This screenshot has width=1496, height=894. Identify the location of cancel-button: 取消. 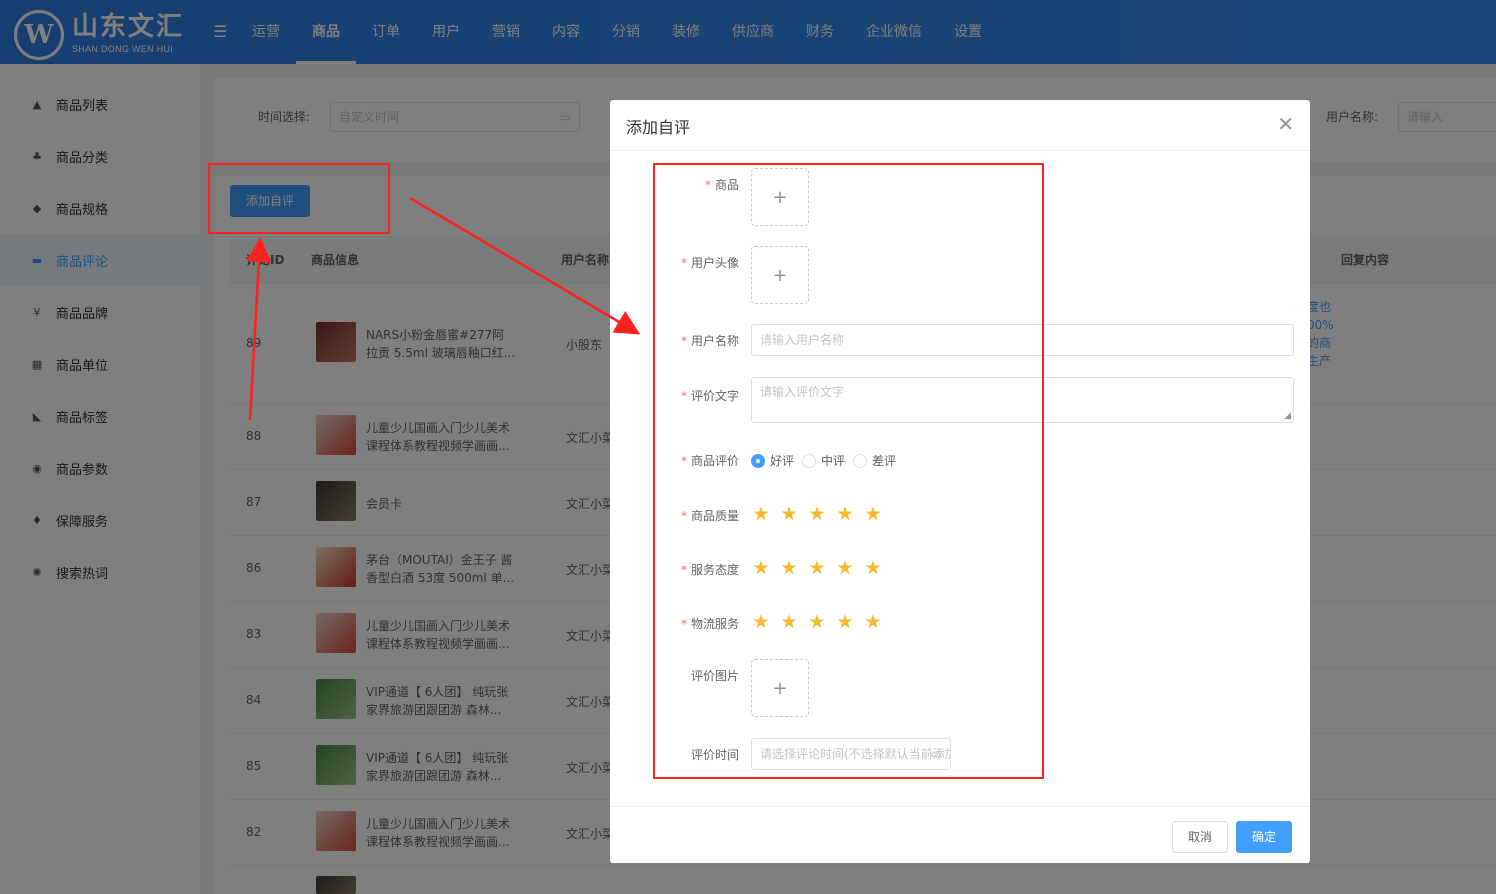
(1200, 837).